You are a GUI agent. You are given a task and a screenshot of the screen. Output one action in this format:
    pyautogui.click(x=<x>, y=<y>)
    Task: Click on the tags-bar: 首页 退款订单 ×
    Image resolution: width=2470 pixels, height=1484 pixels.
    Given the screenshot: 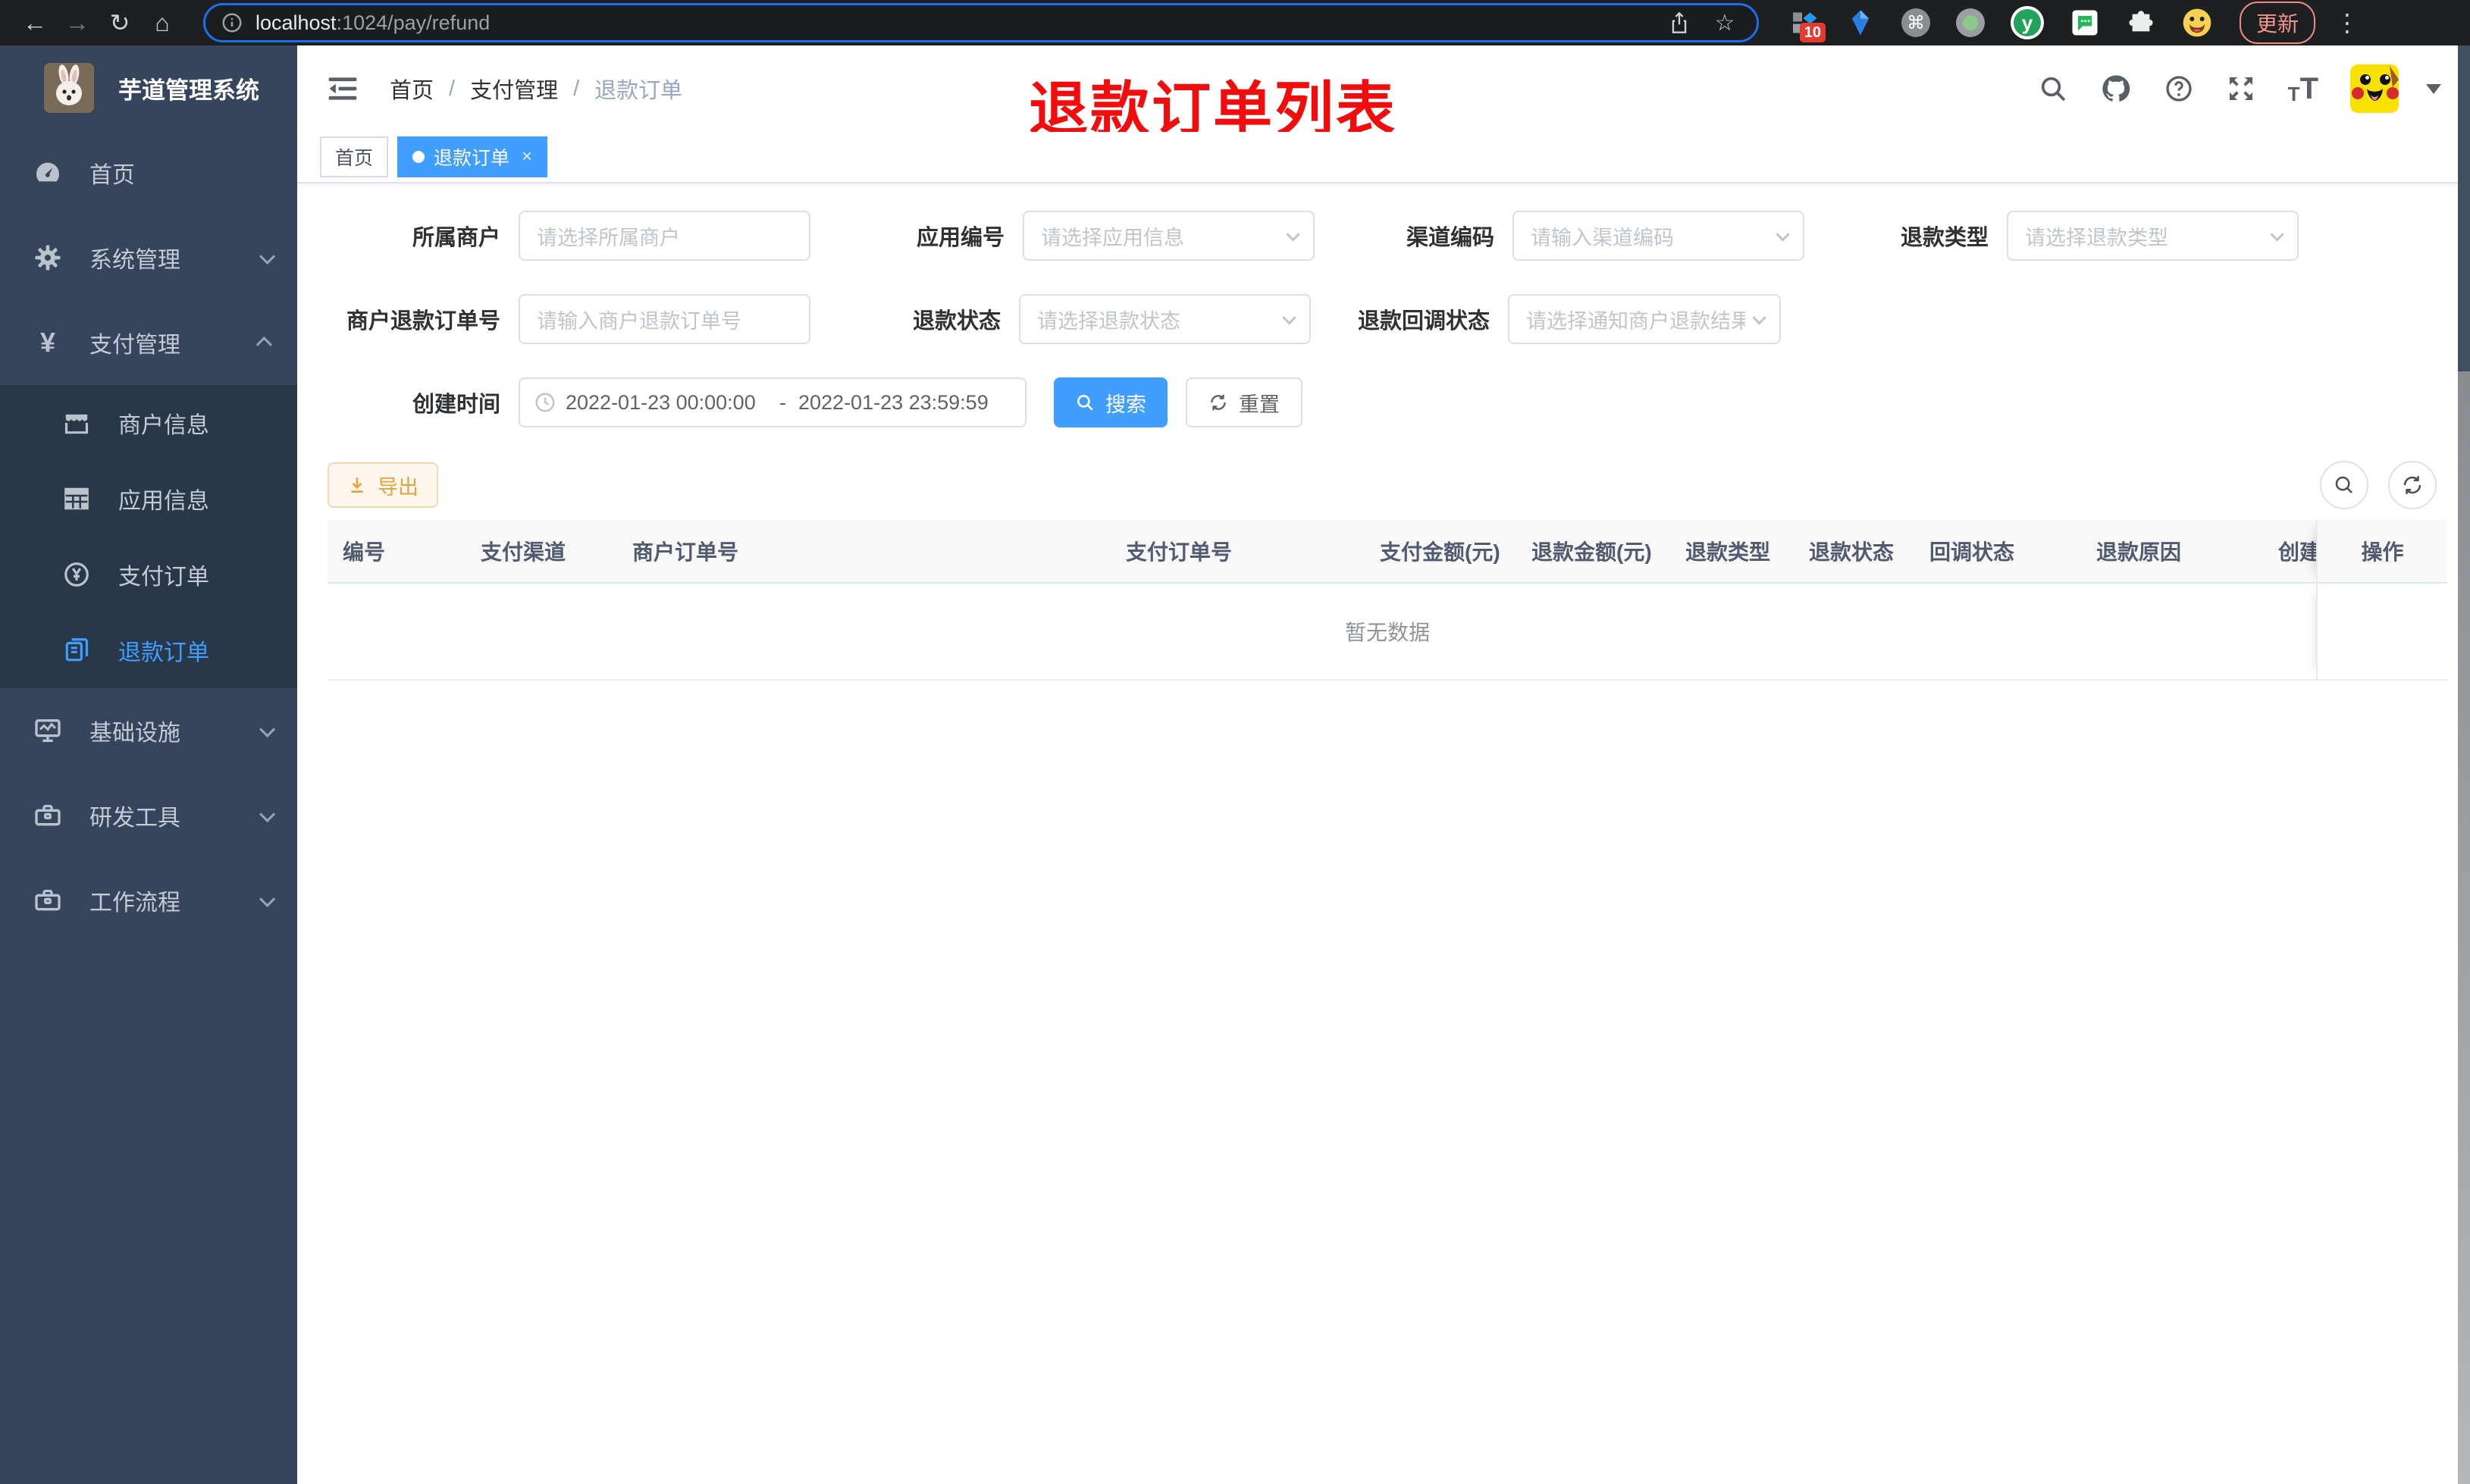 What is the action you would take?
    pyautogui.click(x=1383, y=158)
    